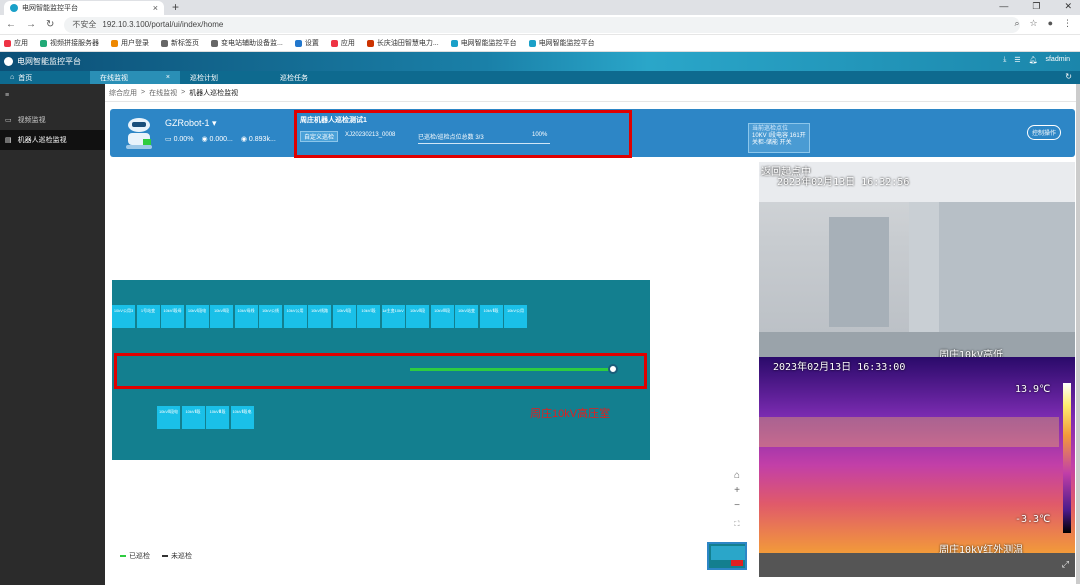 This screenshot has width=1080, height=585. I want to click on tab-home: ⌂ 首页, so click(45, 77).